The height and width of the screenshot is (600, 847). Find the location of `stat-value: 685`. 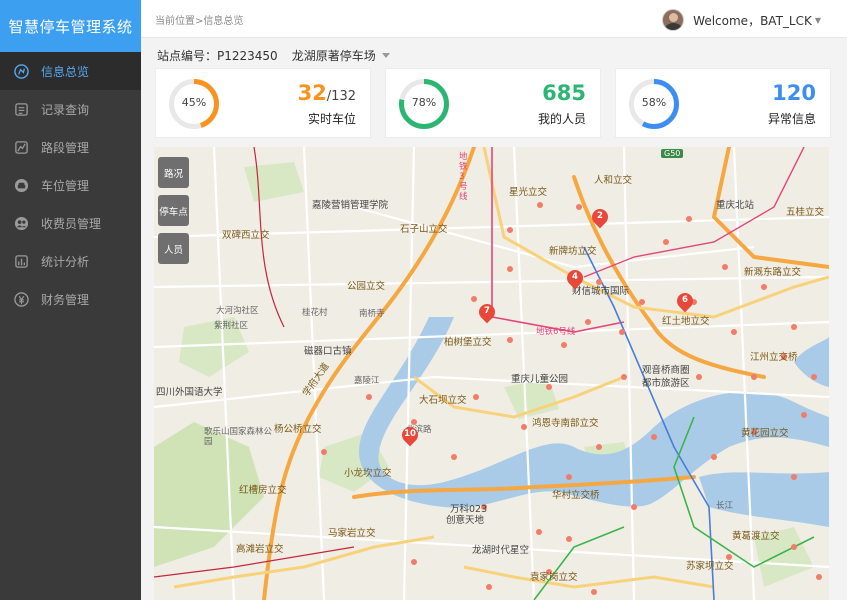

stat-value: 685 is located at coordinates (564, 93).